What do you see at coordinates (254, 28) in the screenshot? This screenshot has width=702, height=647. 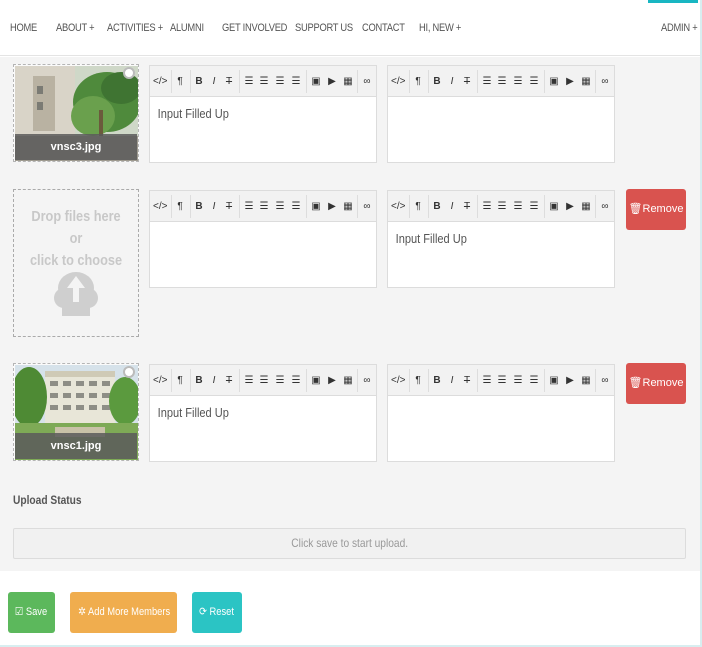 I see `nav-get-involved: GET INVOLVED` at bounding box center [254, 28].